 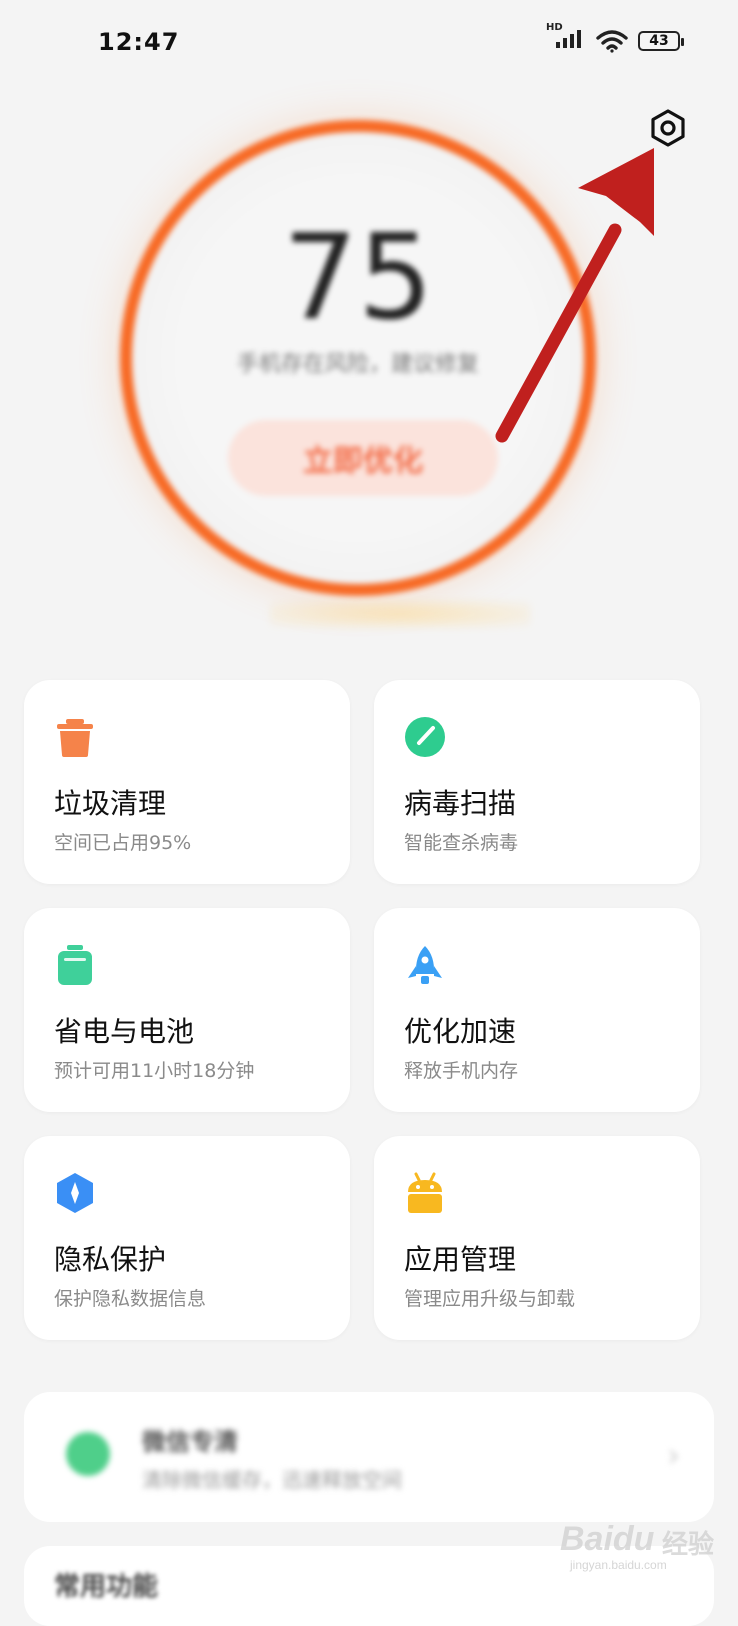 I want to click on card-battery: 省电与电池 预计可用11小时18分钟, so click(x=187, y=1010).